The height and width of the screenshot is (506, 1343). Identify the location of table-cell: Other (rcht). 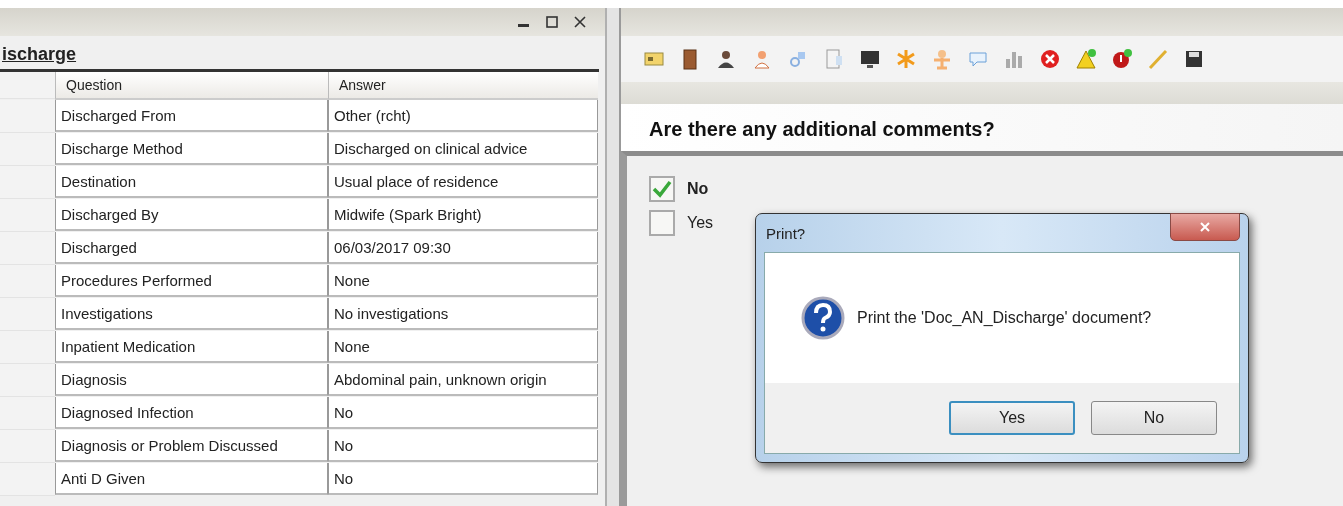
(463, 116).